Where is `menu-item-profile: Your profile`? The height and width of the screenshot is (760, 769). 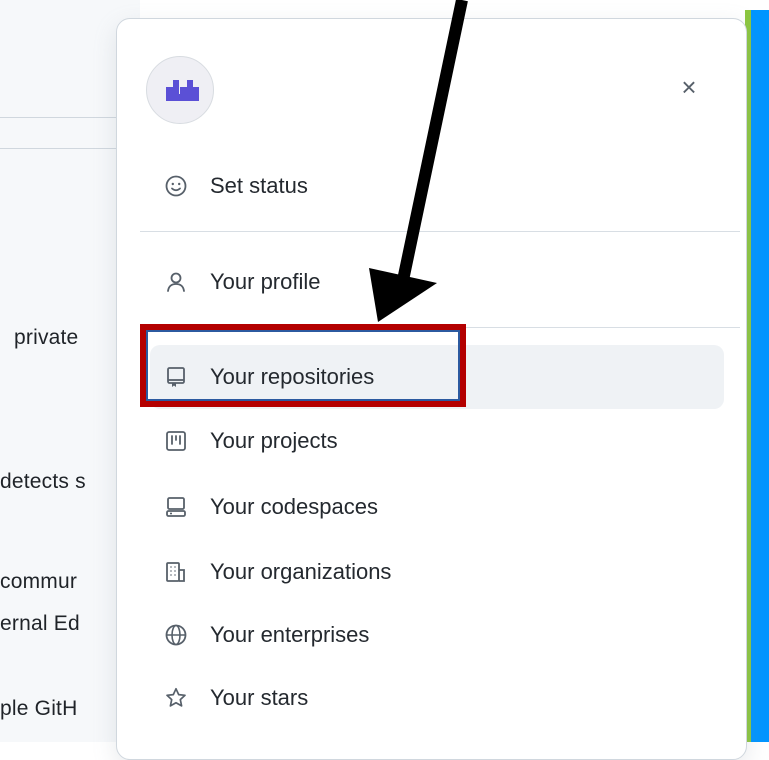 menu-item-profile: Your profile is located at coordinates (437, 282).